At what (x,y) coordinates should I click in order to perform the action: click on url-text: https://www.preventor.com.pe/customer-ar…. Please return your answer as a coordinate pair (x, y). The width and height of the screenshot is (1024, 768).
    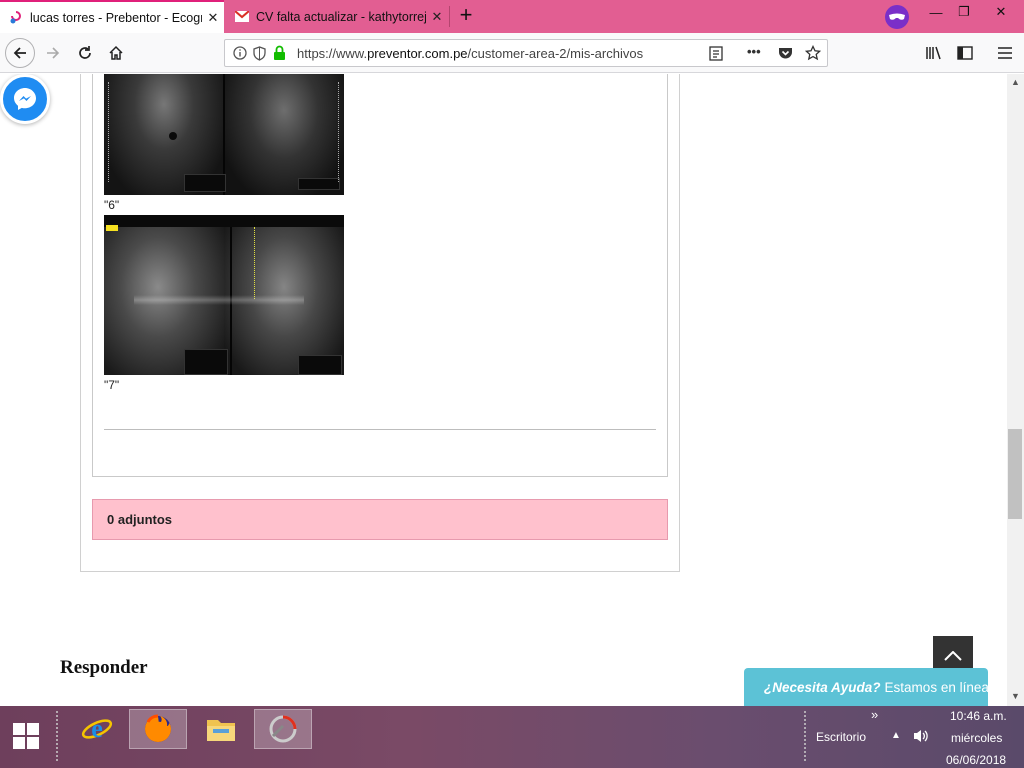
    Looking at the image, I should click on (470, 53).